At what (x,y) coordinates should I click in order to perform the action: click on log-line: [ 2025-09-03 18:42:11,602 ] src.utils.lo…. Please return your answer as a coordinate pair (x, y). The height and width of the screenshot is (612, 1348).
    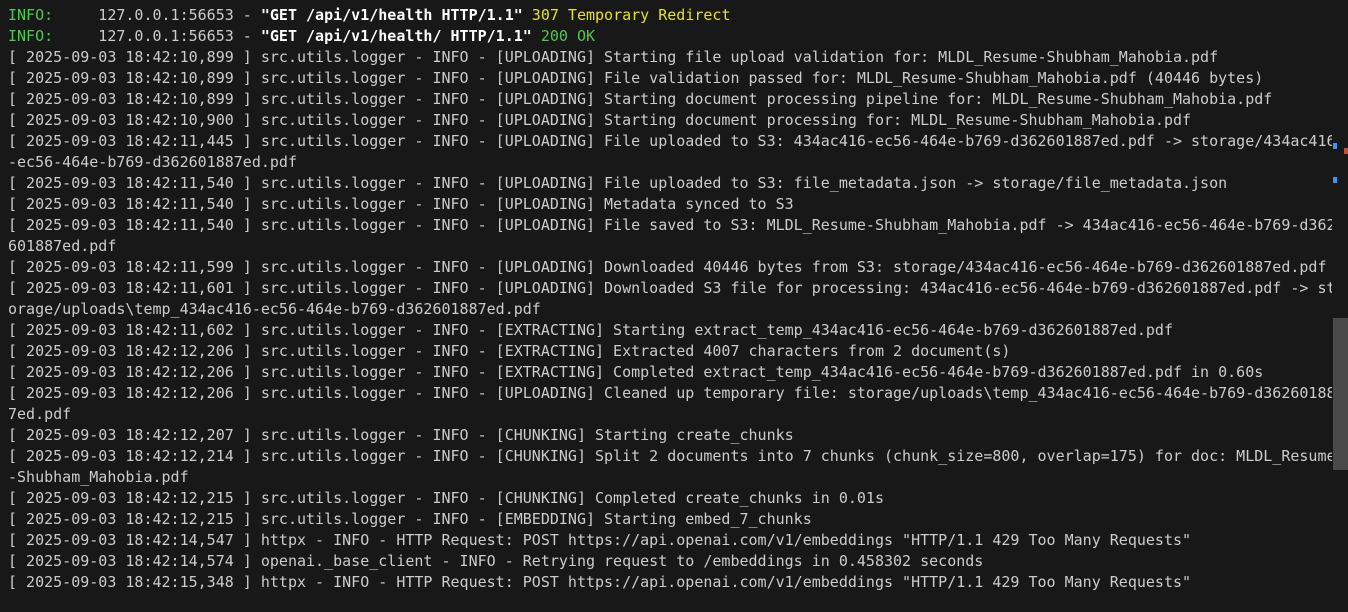
    Looking at the image, I should click on (590, 330).